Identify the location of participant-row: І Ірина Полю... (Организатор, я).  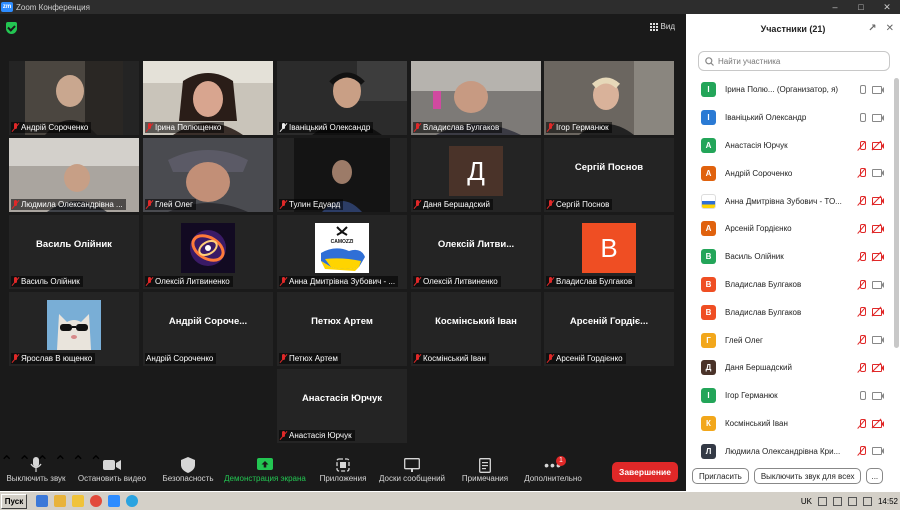
(790, 90).